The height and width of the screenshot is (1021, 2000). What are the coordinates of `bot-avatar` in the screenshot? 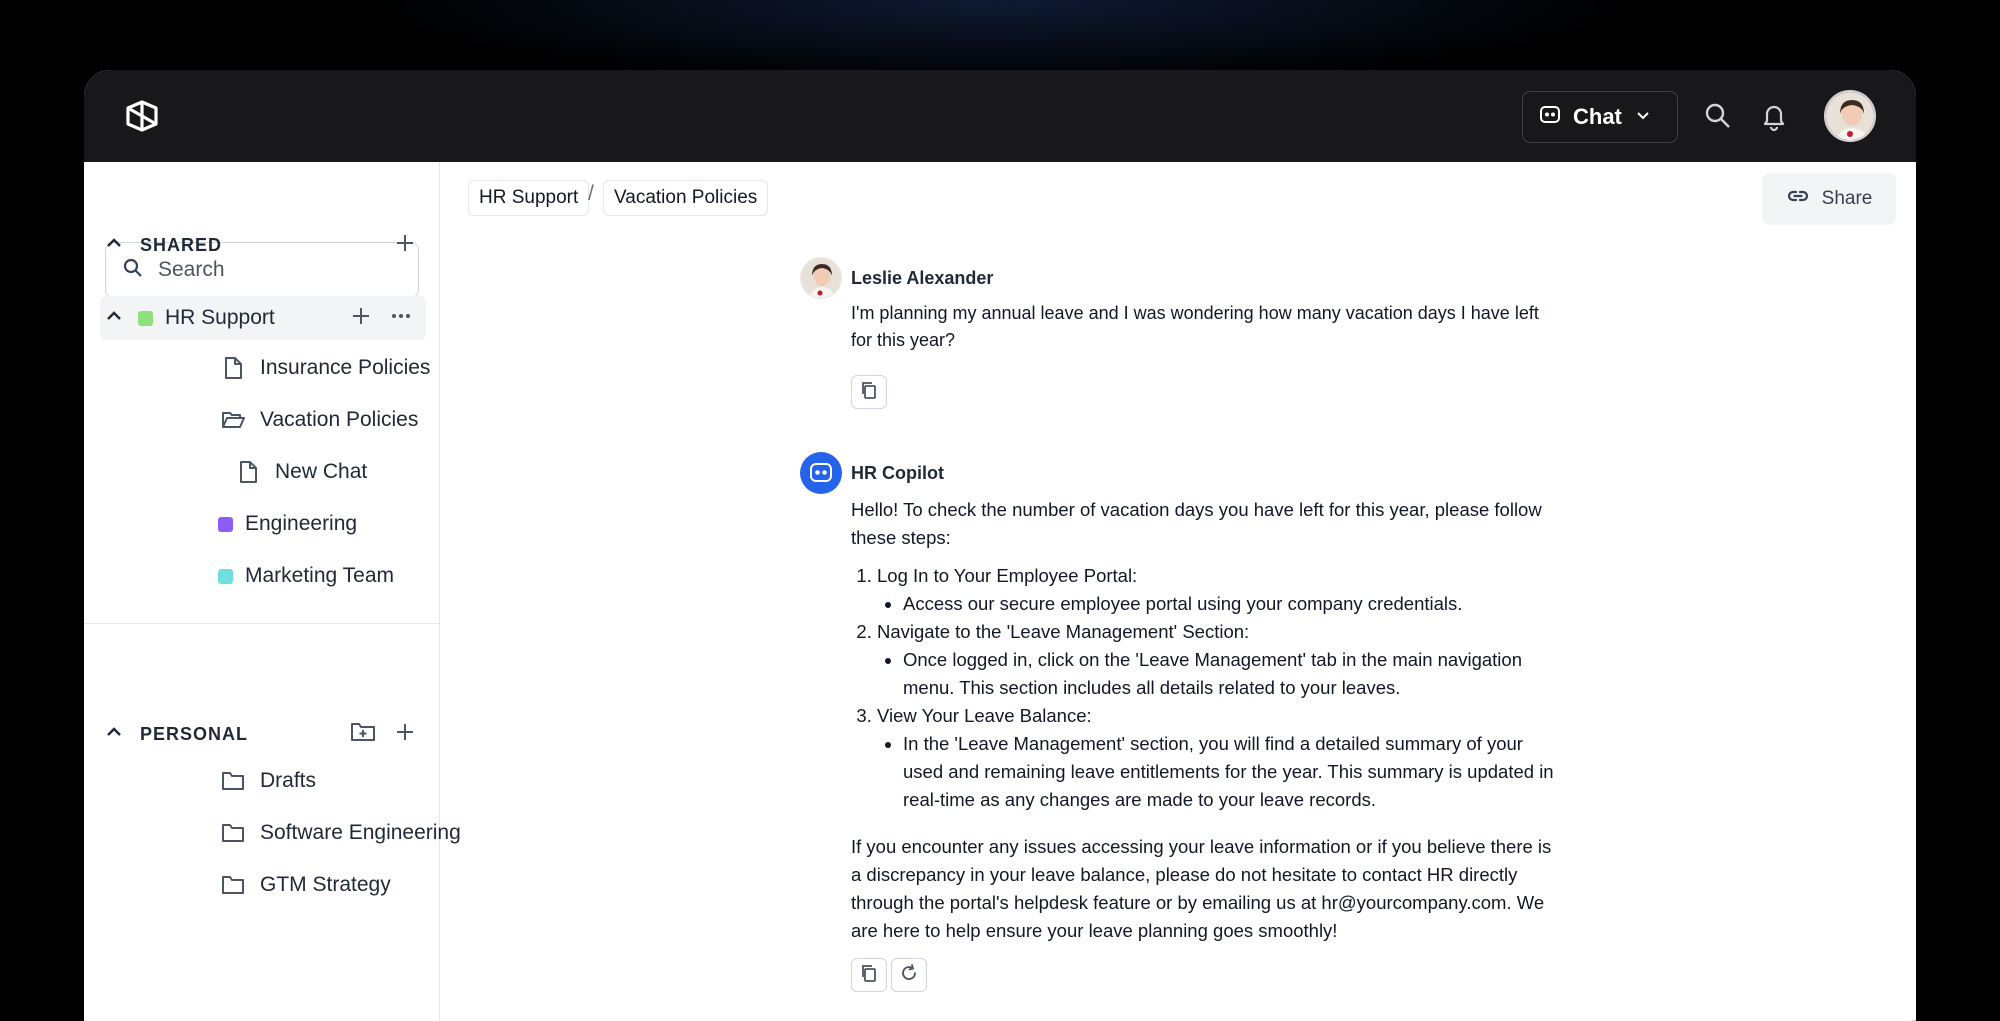 It's located at (821, 473).